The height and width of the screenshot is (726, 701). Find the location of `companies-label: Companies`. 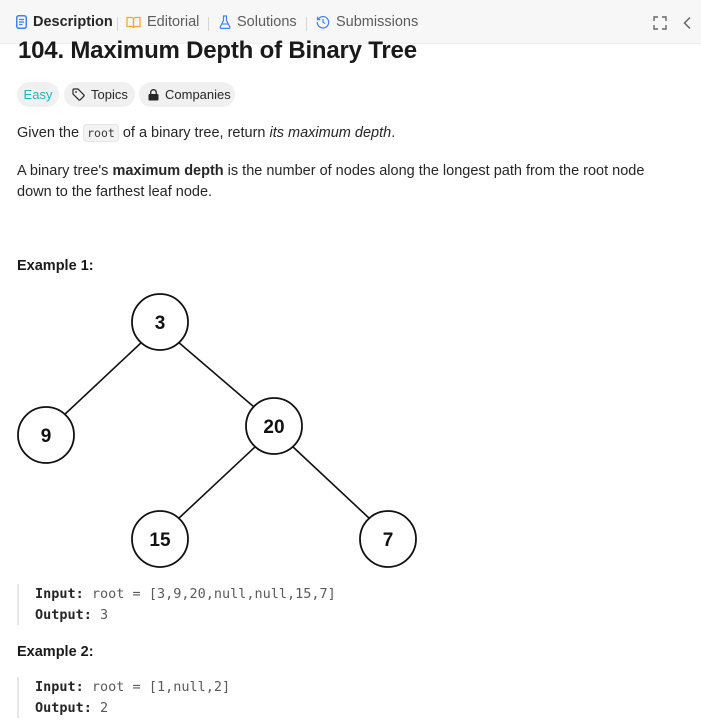

companies-label: Companies is located at coordinates (198, 94).